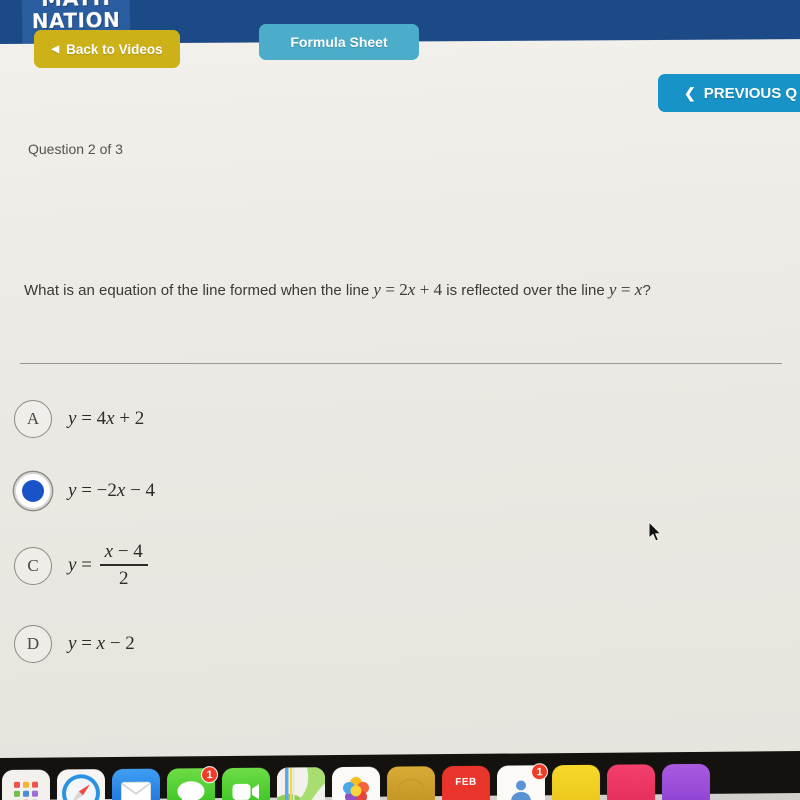 The image size is (800, 800). What do you see at coordinates (631, 782) in the screenshot?
I see `music-icon` at bounding box center [631, 782].